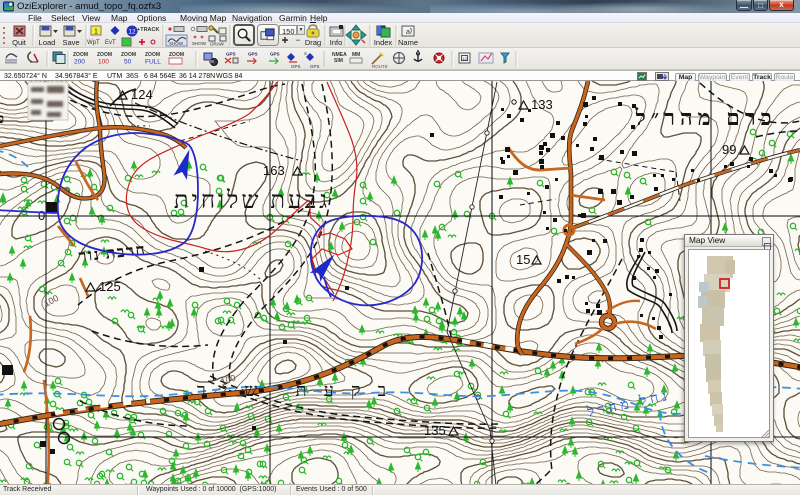  What do you see at coordinates (19, 42) in the screenshot?
I see `svg-text: Quit` at bounding box center [19, 42].